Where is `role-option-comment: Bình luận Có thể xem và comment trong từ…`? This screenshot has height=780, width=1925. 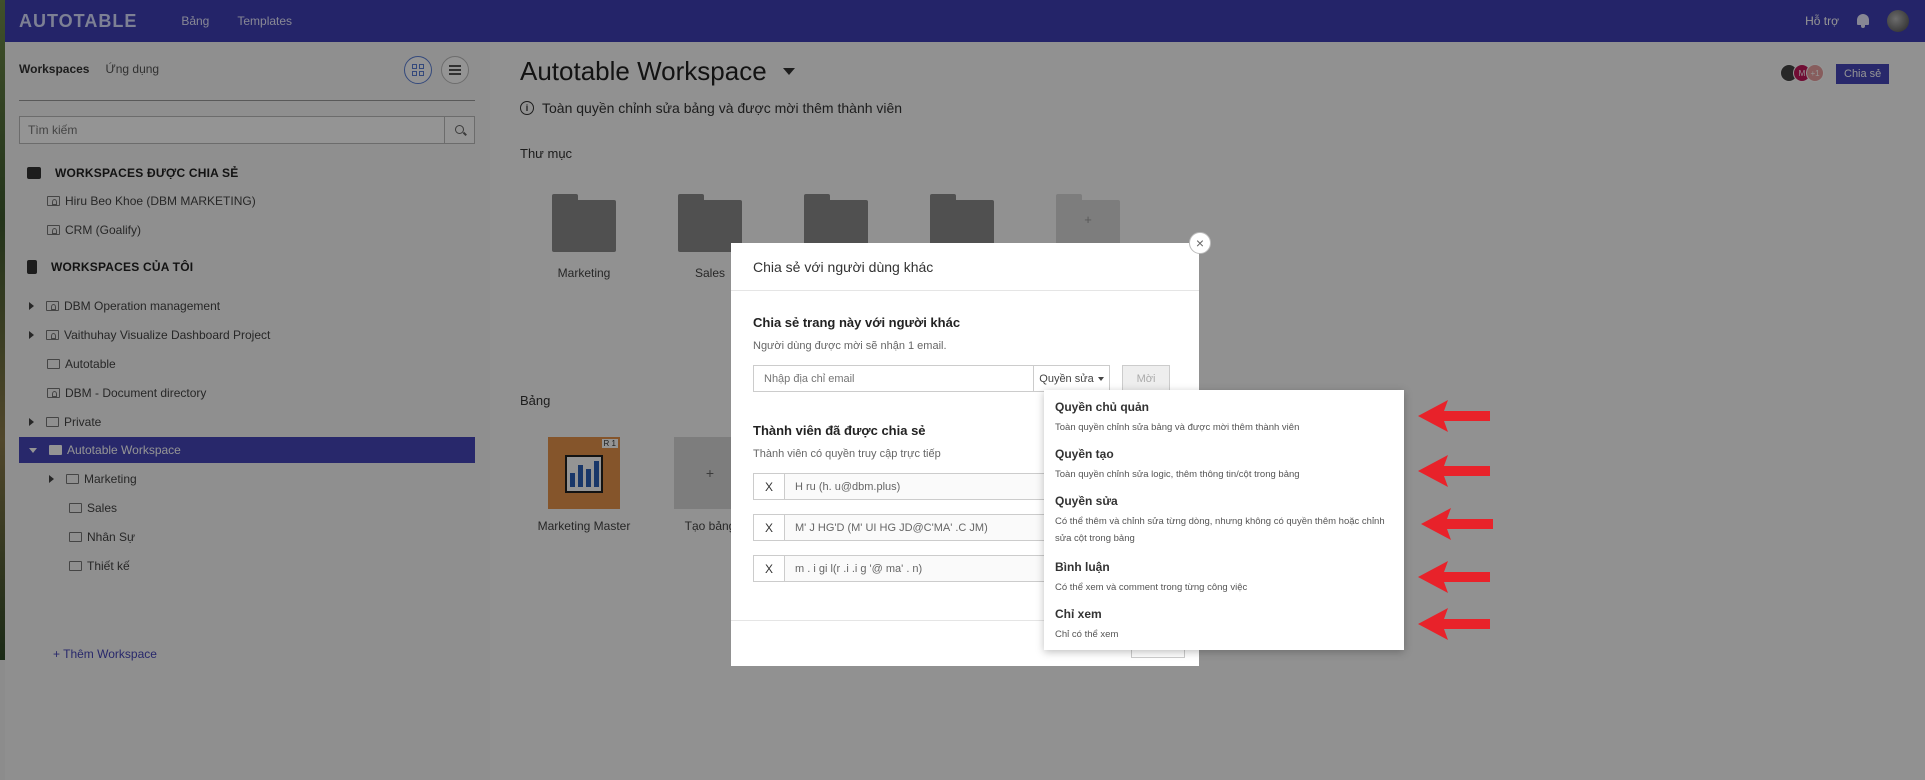
role-option-comment: Bình luận Có thể xem và comment trong từ… is located at coordinates (1225, 578).